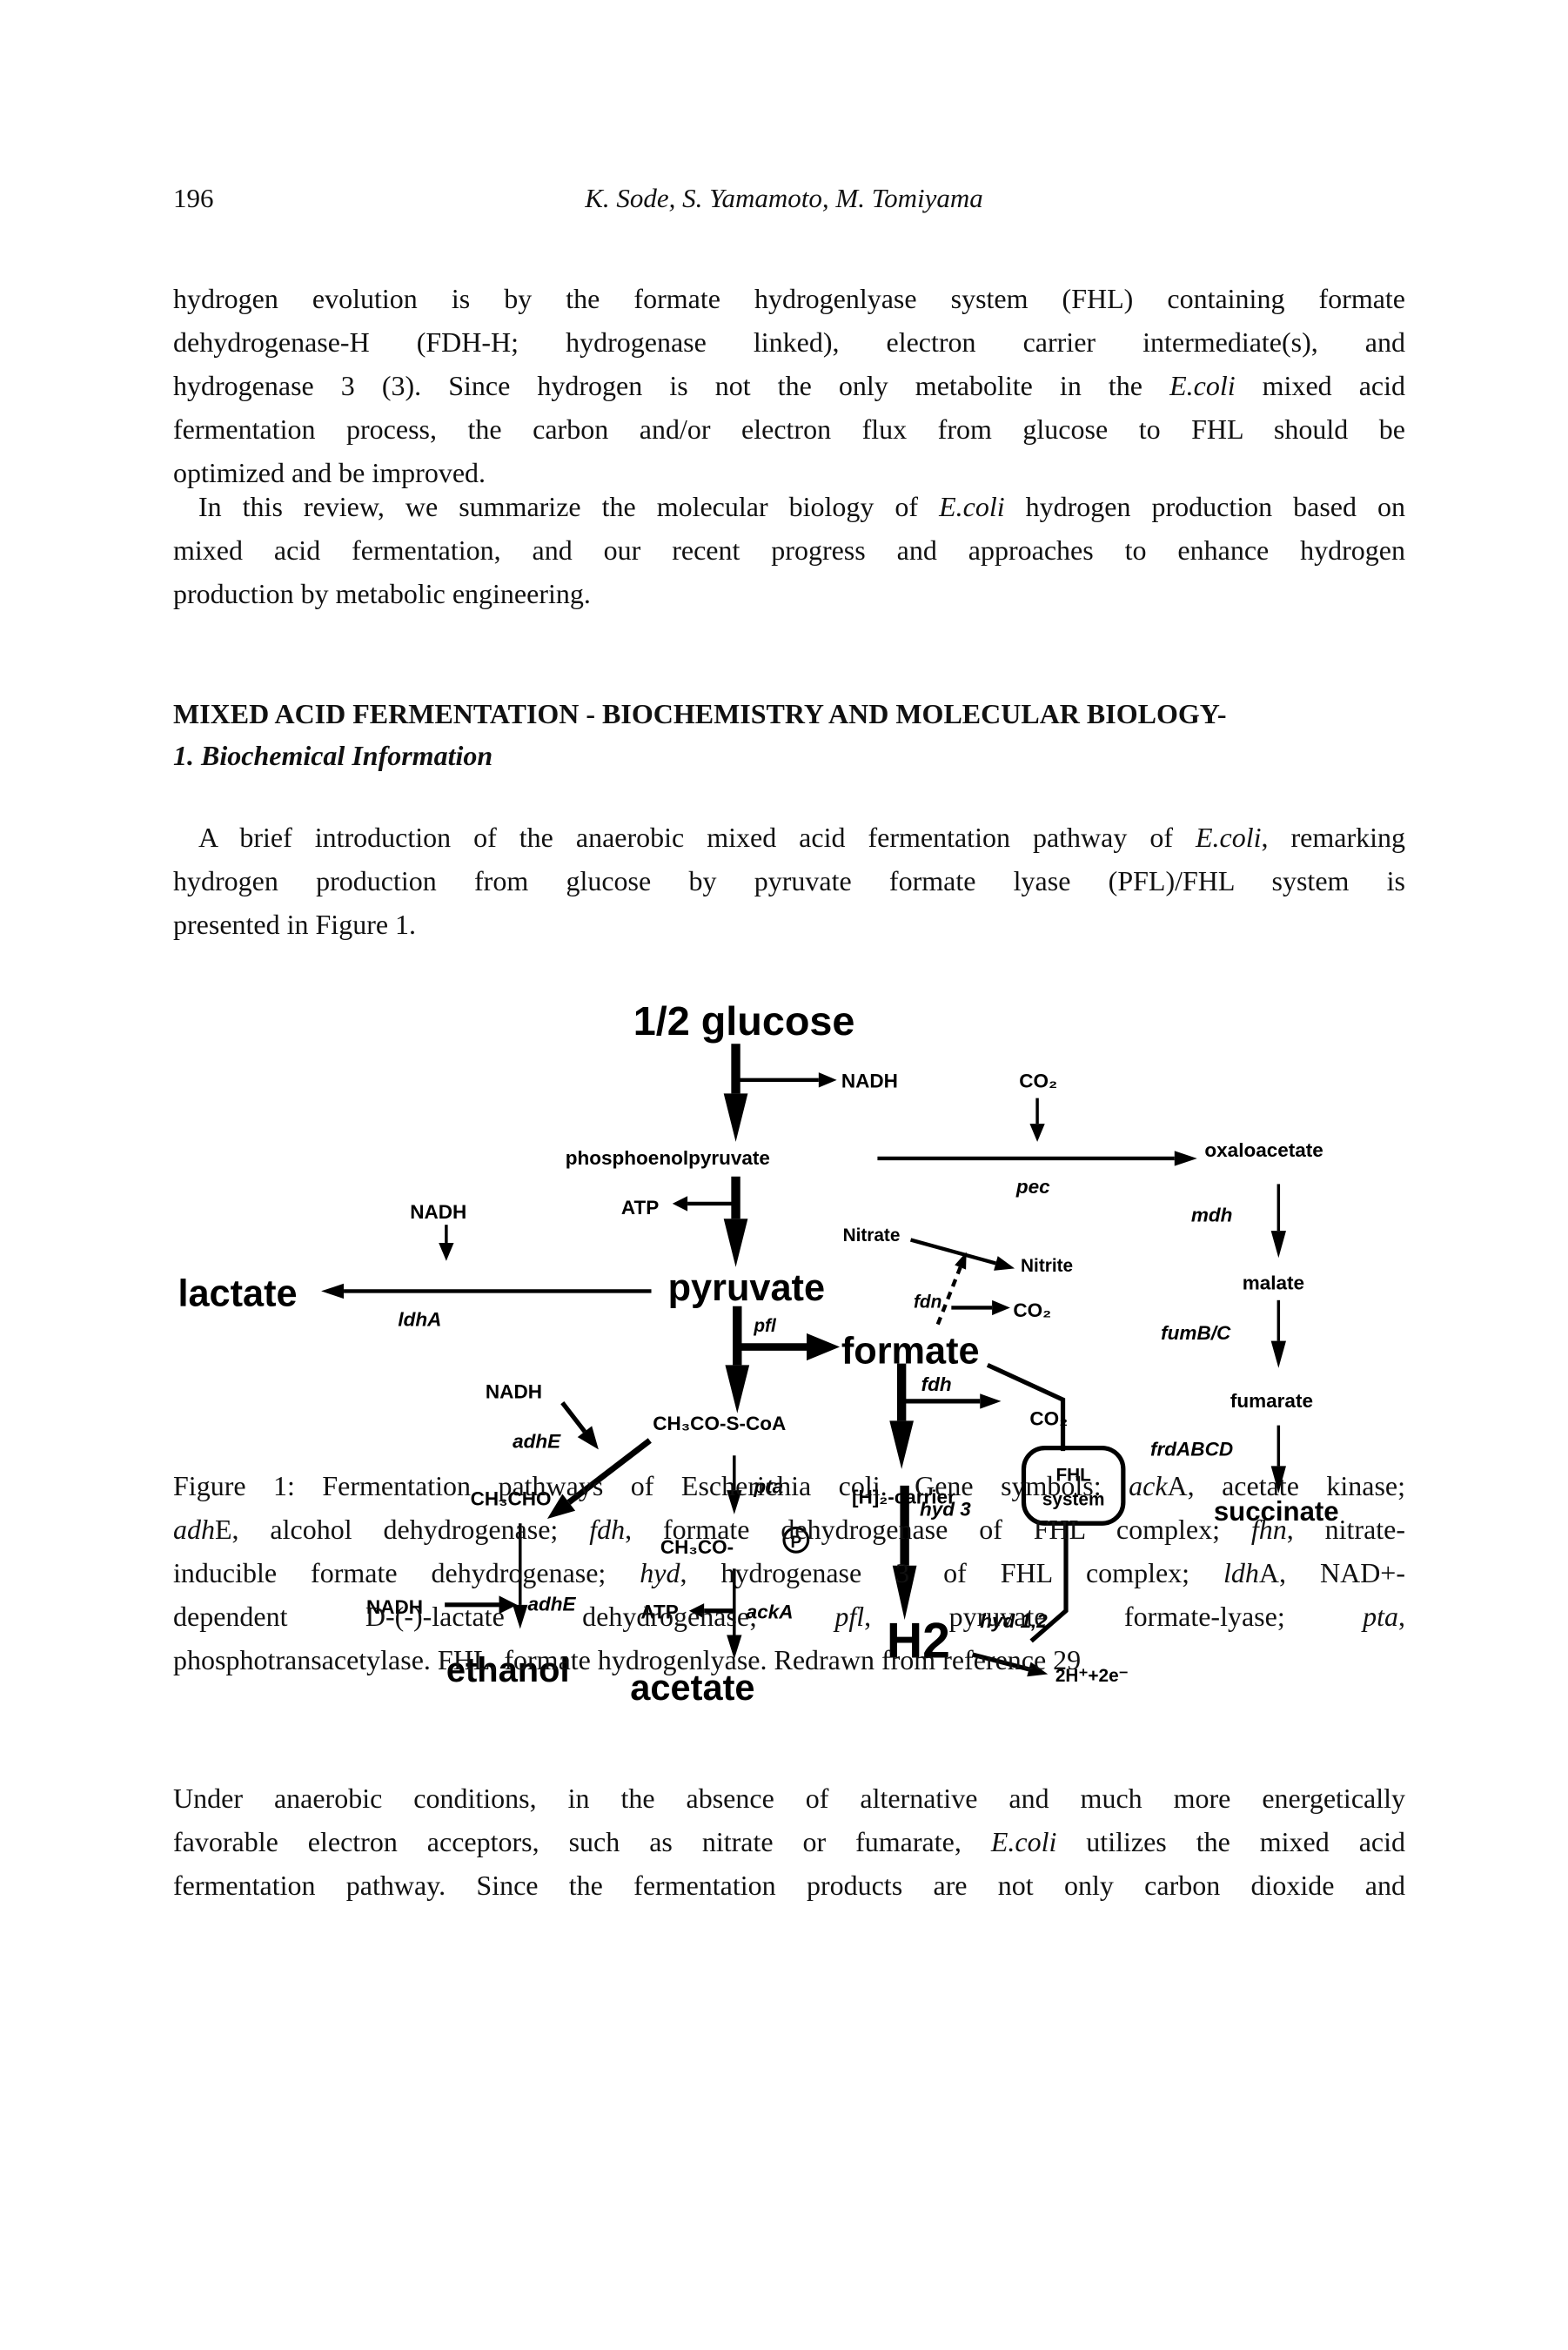 This screenshot has height=2350, width=1568. What do you see at coordinates (438, 1212) in the screenshot?
I see `label-nadh-ldh: NADH` at bounding box center [438, 1212].